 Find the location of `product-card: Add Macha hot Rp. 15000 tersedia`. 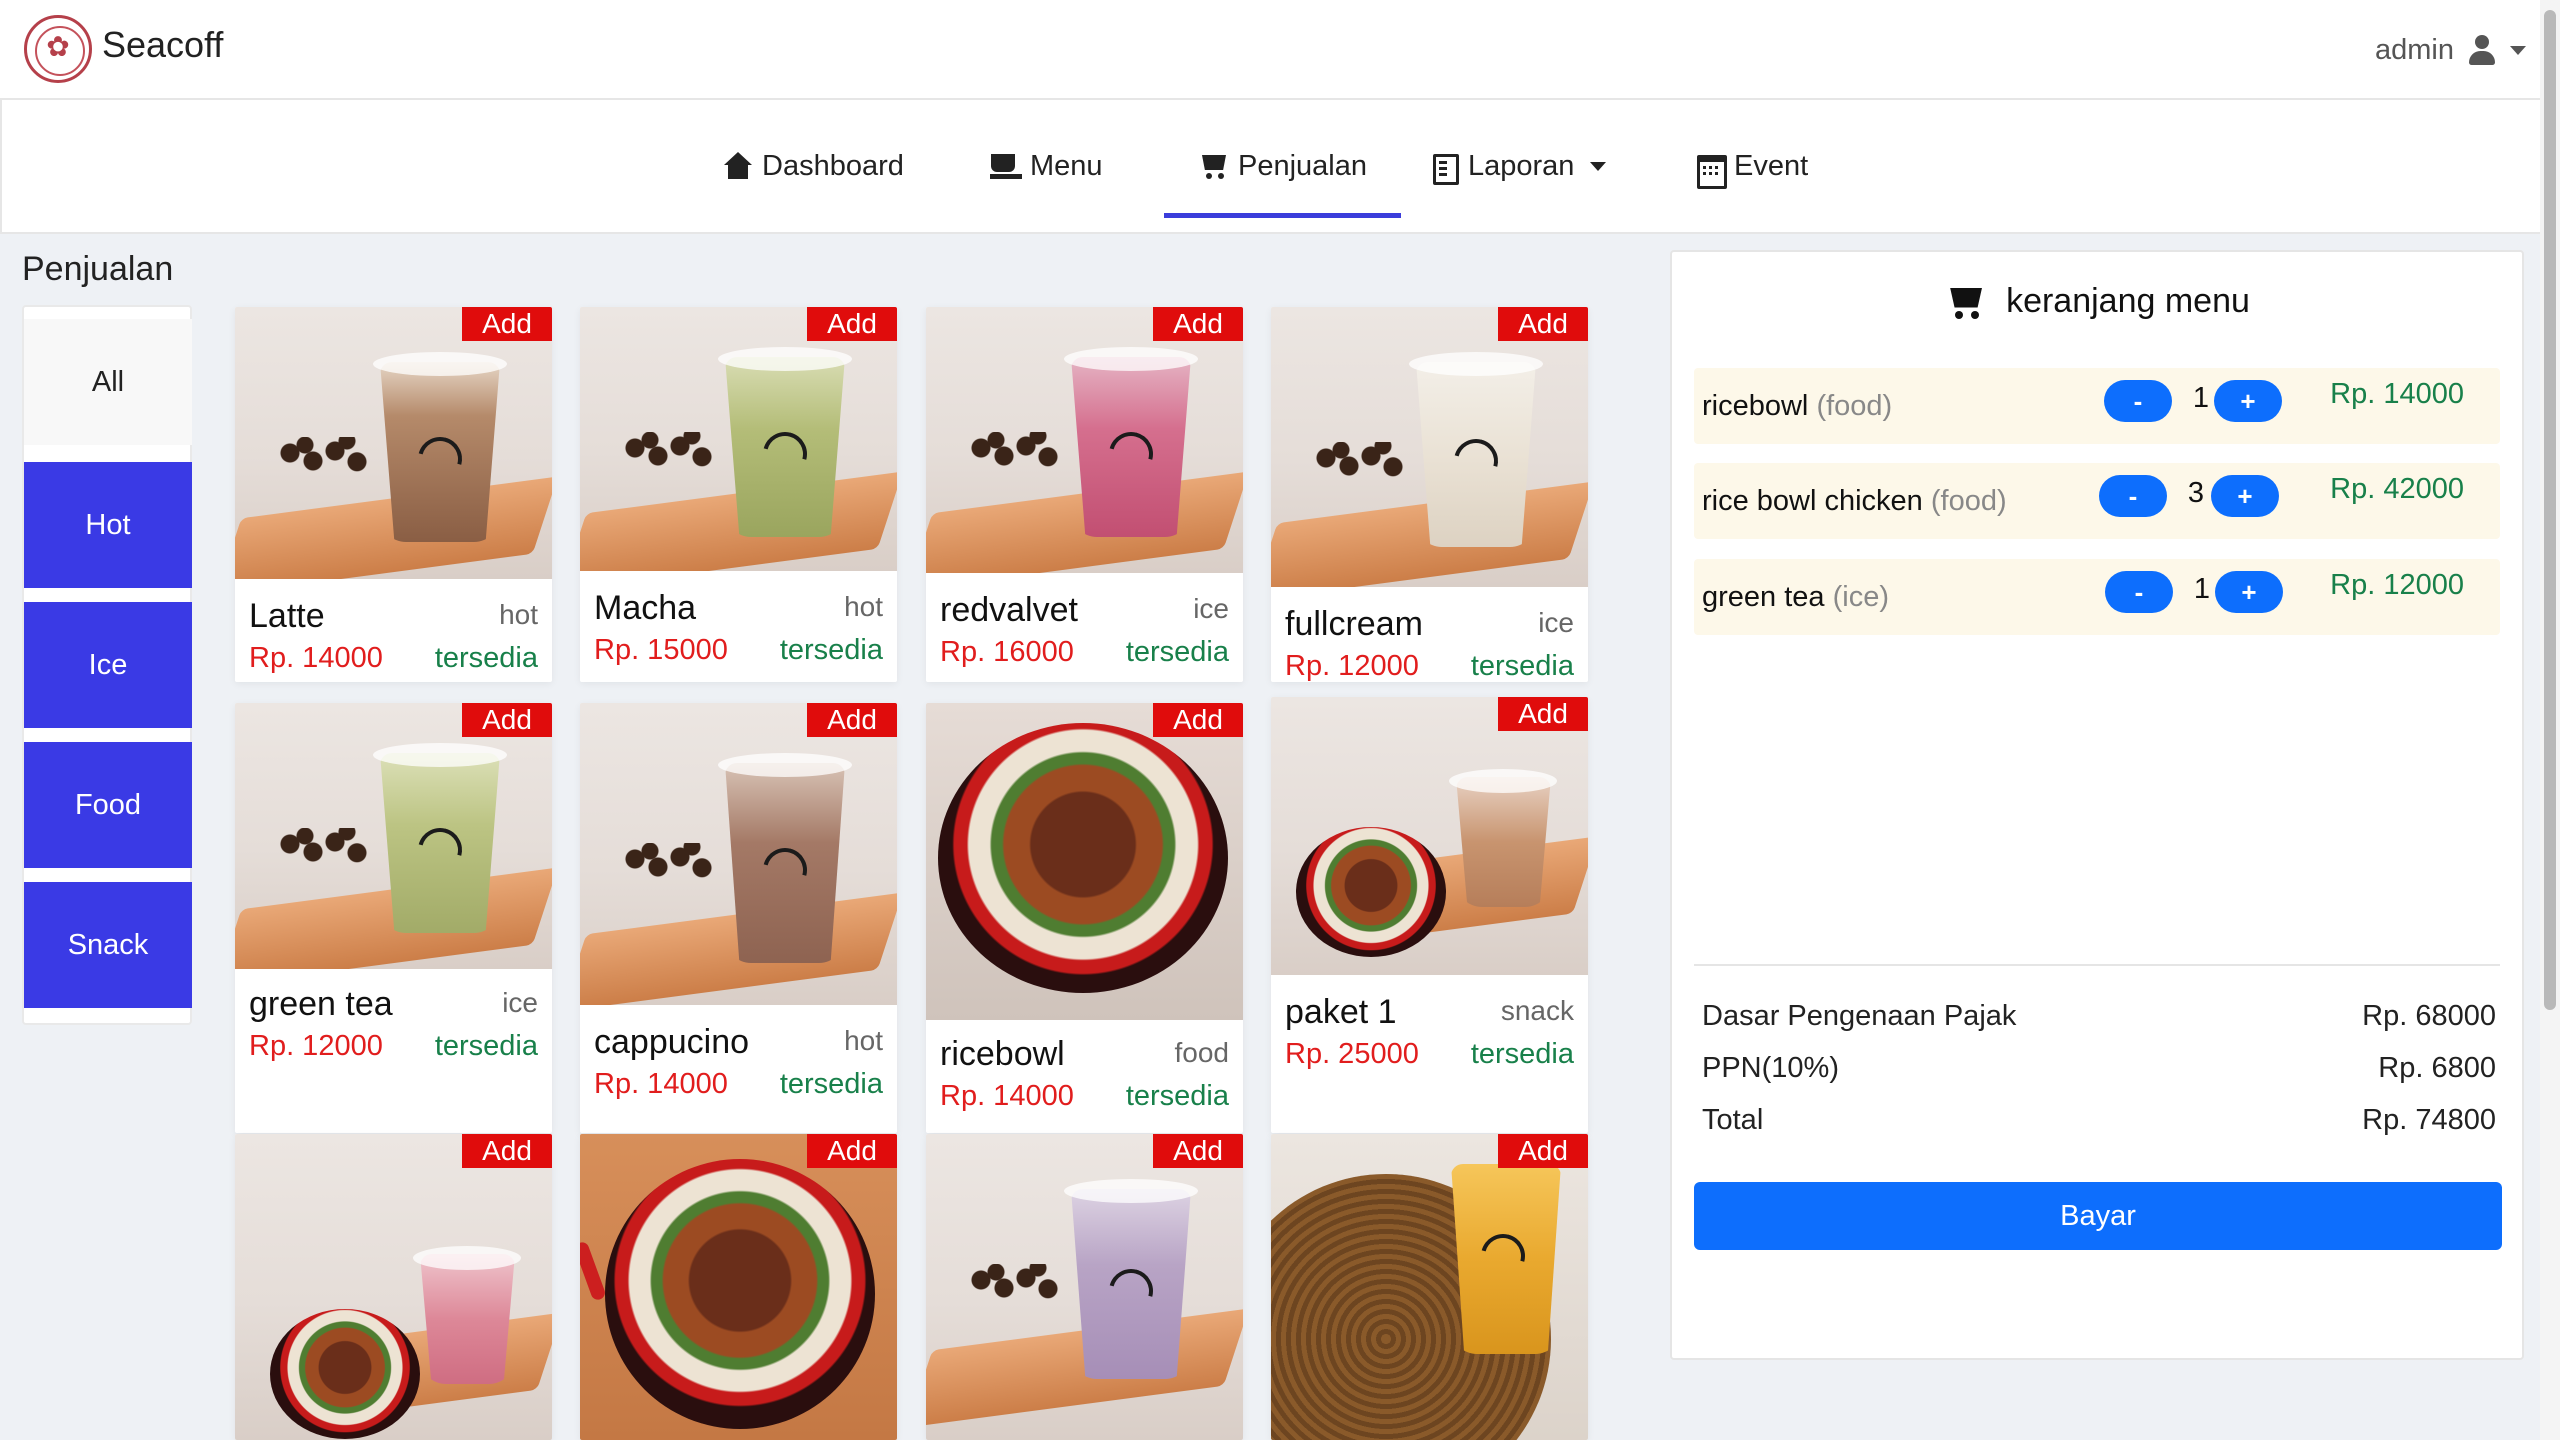

product-card: Add Macha hot Rp. 15000 tersedia is located at coordinates (738, 494).